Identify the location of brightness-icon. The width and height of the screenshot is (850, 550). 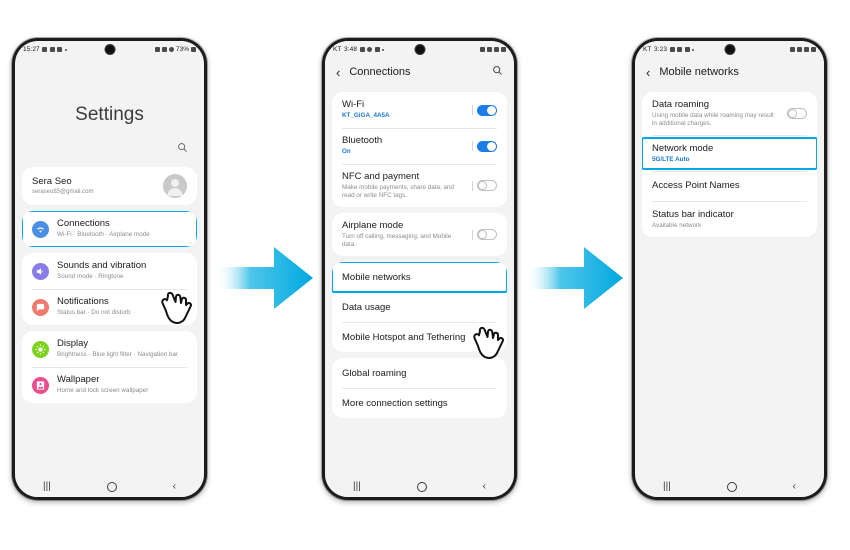
(40, 349).